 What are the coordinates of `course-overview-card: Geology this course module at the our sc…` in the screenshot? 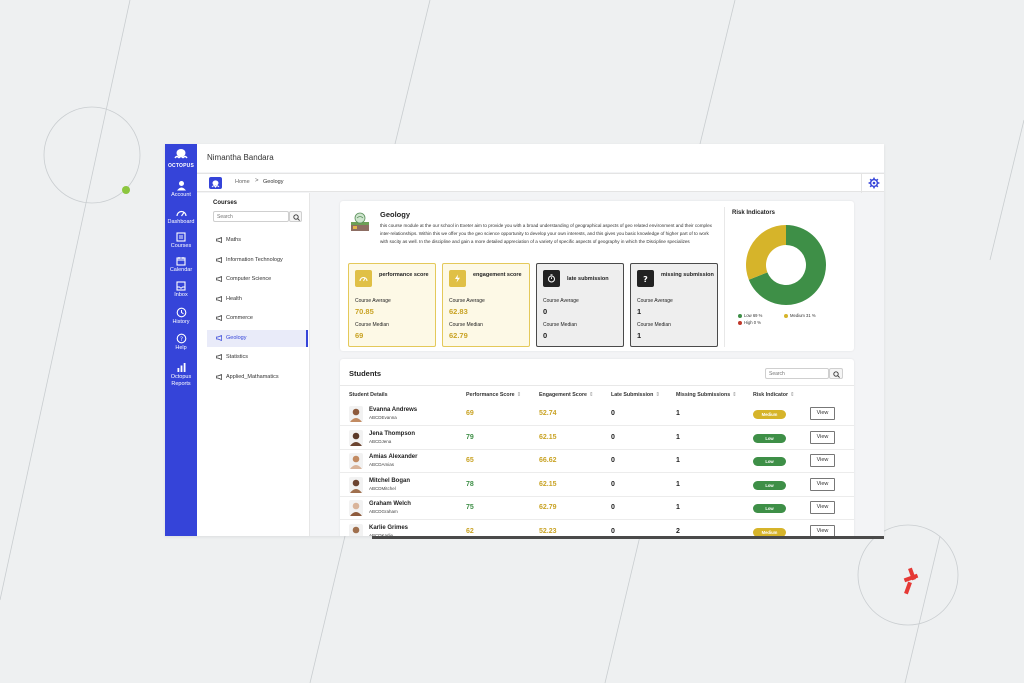 It's located at (597, 276).